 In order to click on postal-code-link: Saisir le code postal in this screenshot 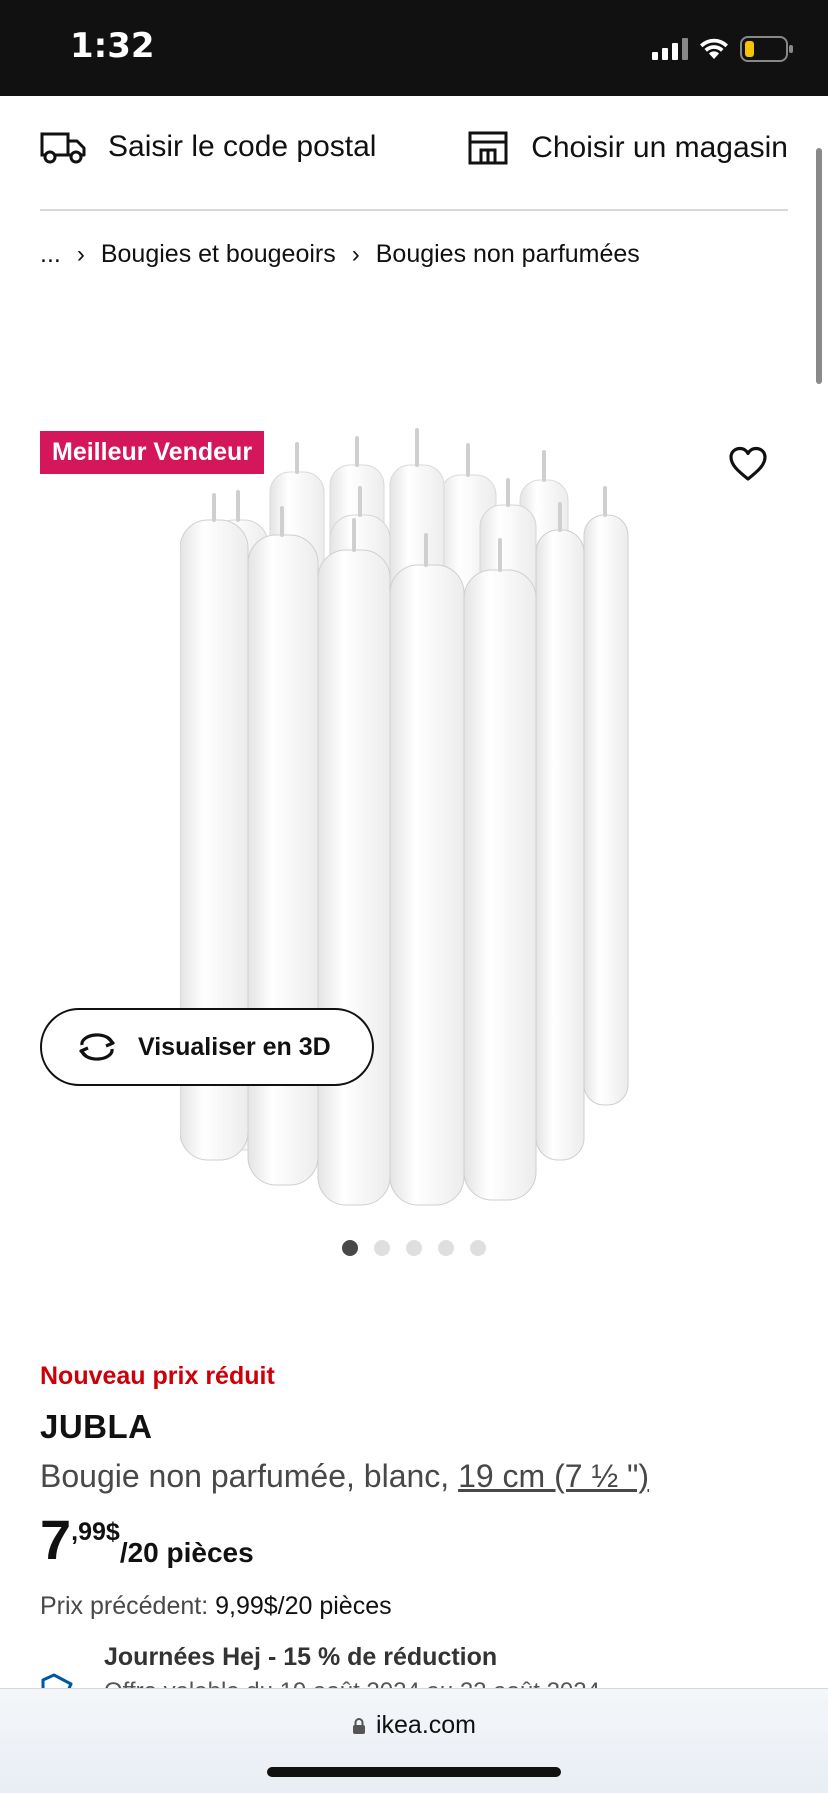, I will do `click(208, 147)`.